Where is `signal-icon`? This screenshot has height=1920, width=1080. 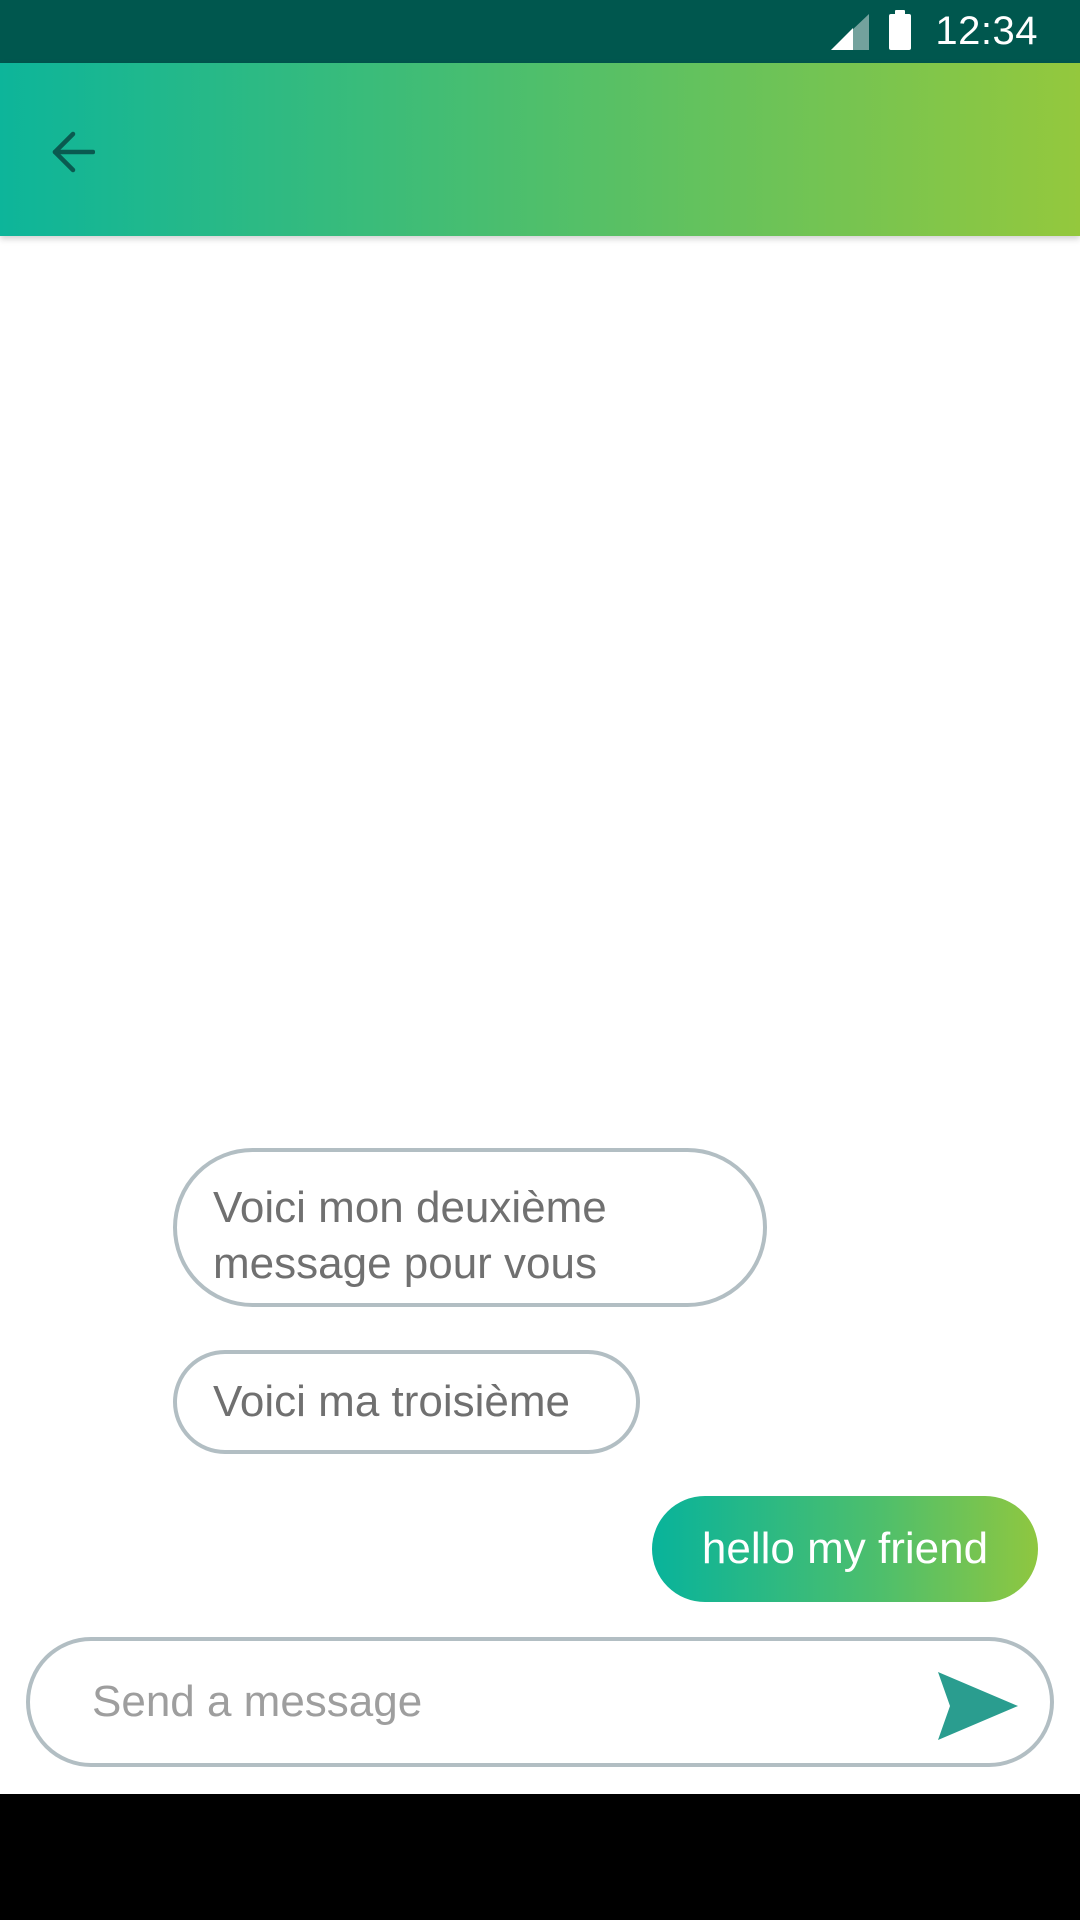
signal-icon is located at coordinates (850, 31).